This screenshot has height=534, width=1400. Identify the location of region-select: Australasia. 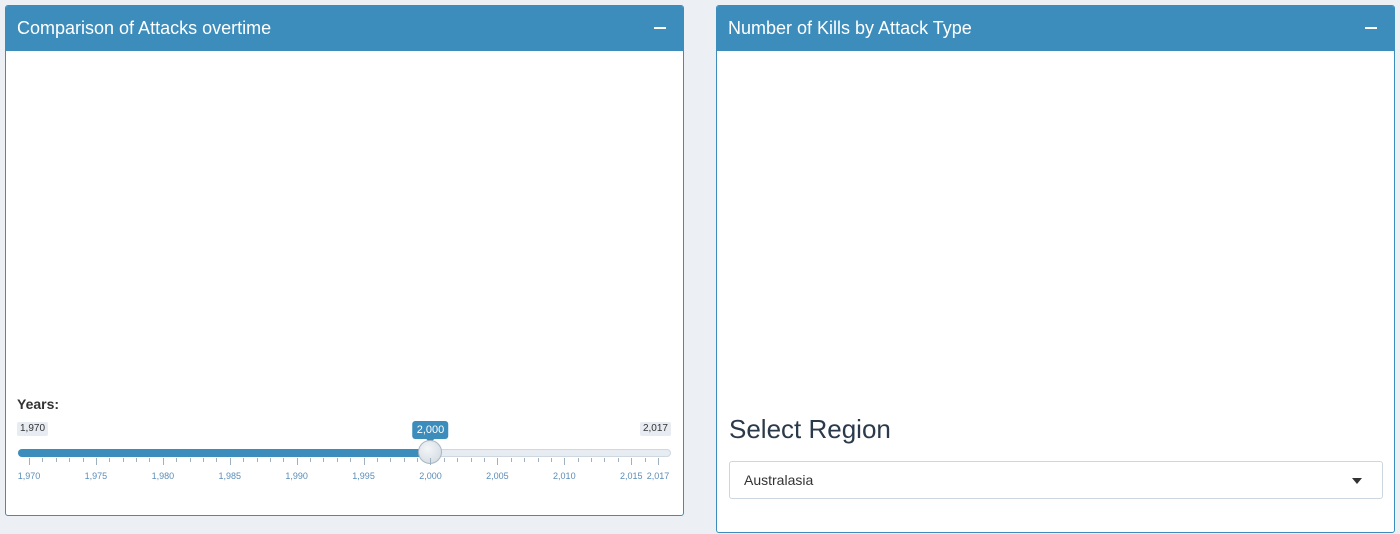
(1056, 480).